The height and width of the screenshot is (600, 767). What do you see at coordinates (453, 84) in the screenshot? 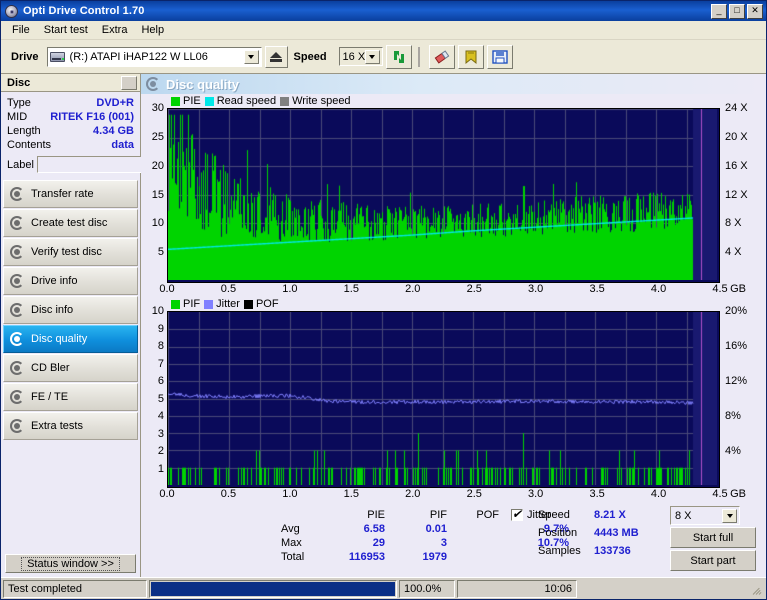
I see `panel-header: Disc quality` at bounding box center [453, 84].